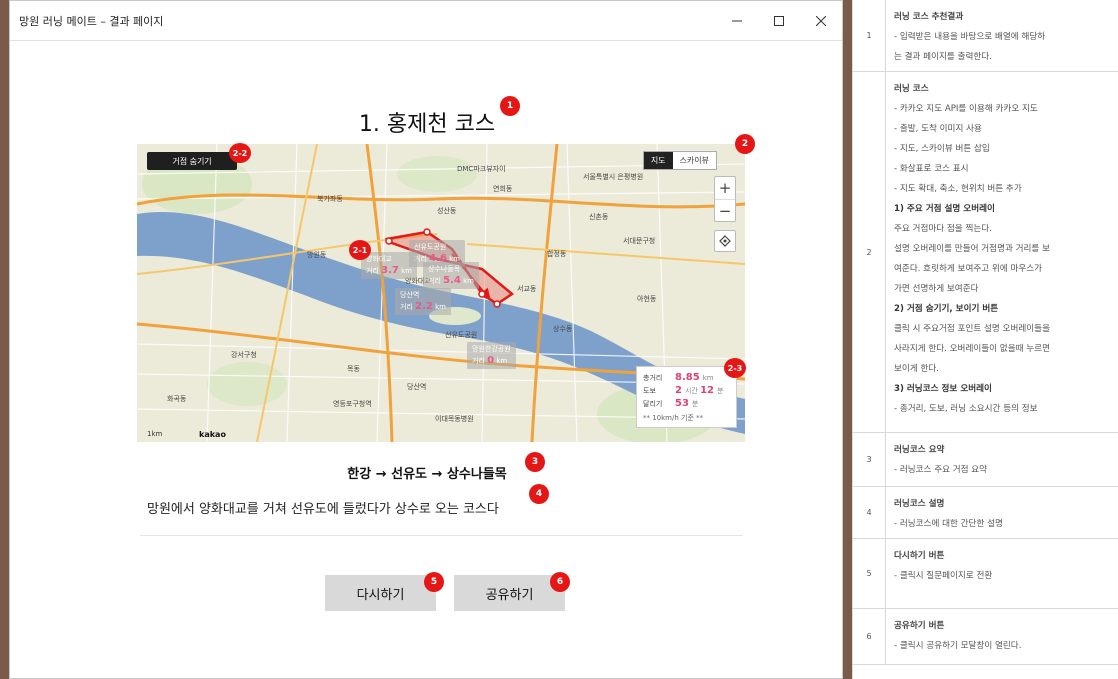 The width and height of the screenshot is (1118, 679). I want to click on minimize-icon, so click(737, 21).